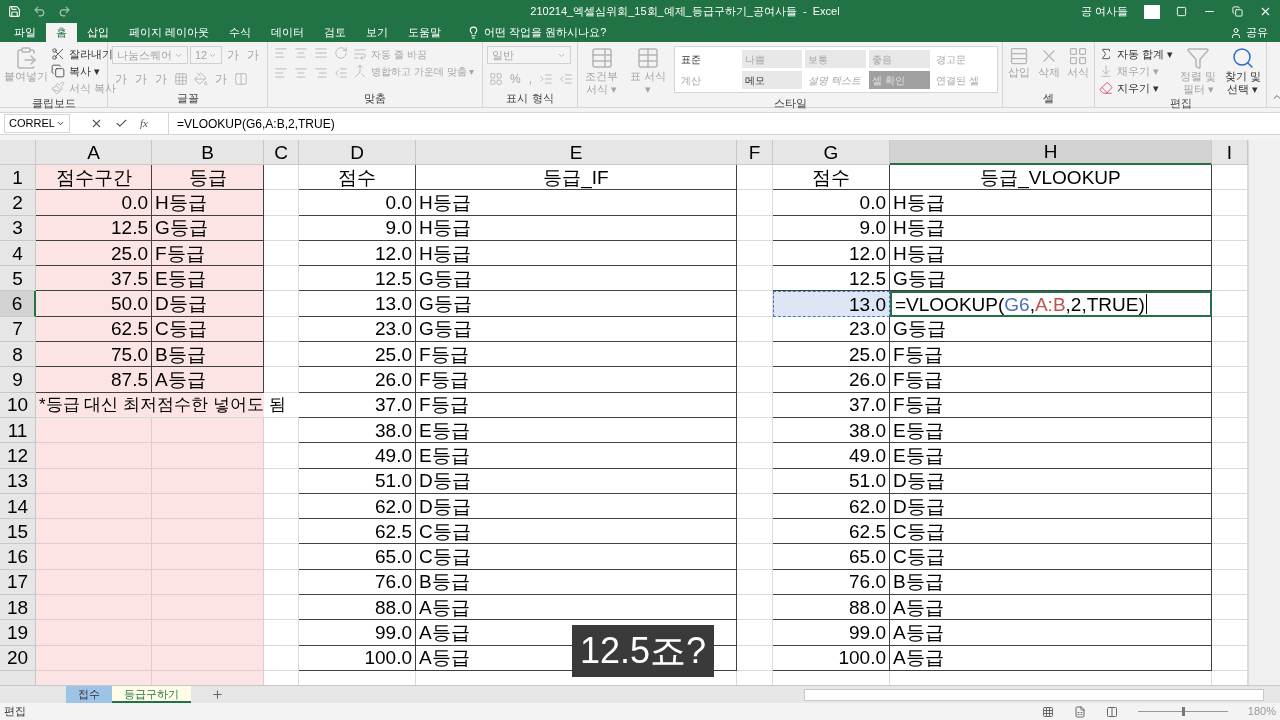 Image resolution: width=1280 pixels, height=720 pixels. I want to click on table-cell: B등급, so click(576, 582).